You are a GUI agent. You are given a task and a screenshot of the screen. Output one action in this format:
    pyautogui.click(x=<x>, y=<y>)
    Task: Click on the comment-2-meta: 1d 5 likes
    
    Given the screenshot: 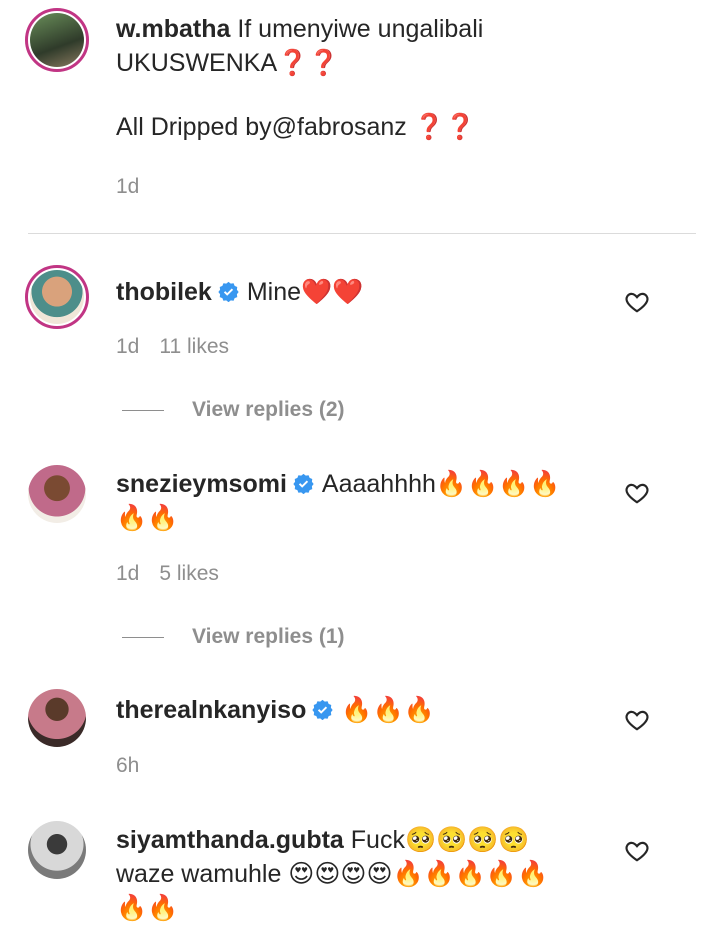 What is the action you would take?
    pyautogui.click(x=167, y=574)
    